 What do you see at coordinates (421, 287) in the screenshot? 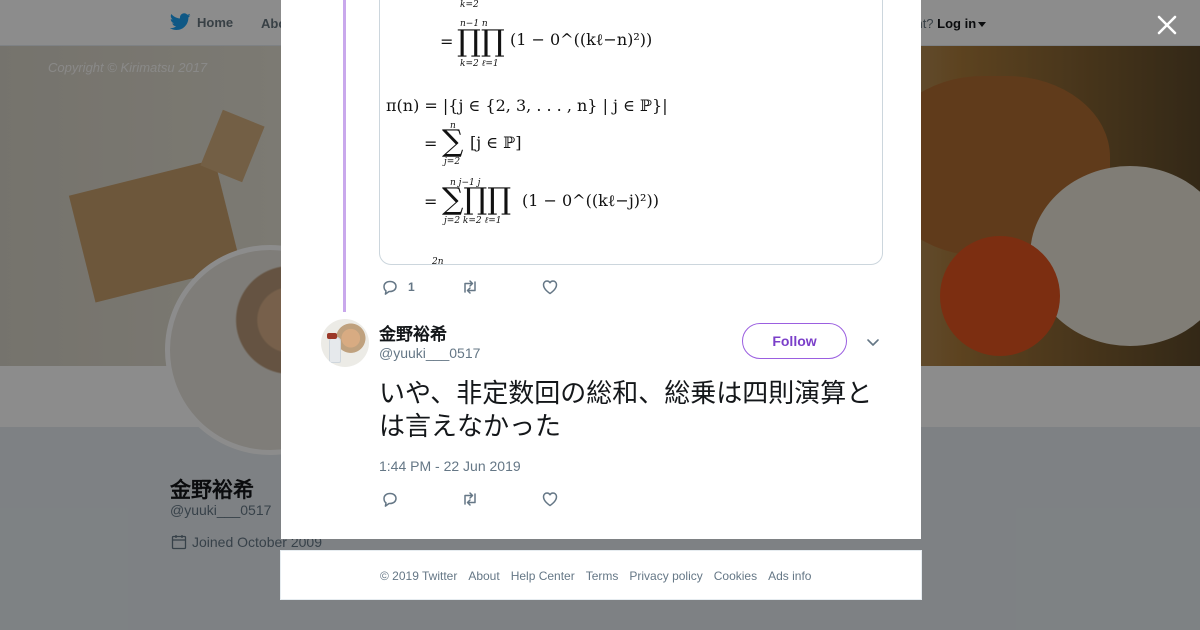
I see `reply-button: 1` at bounding box center [421, 287].